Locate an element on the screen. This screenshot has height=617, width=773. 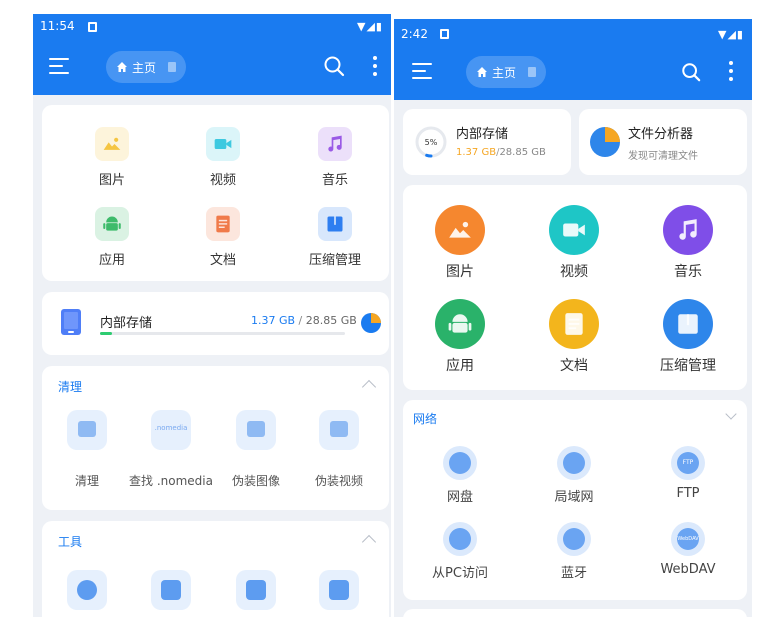
network-item: 网盘 is located at coordinates (460, 478).